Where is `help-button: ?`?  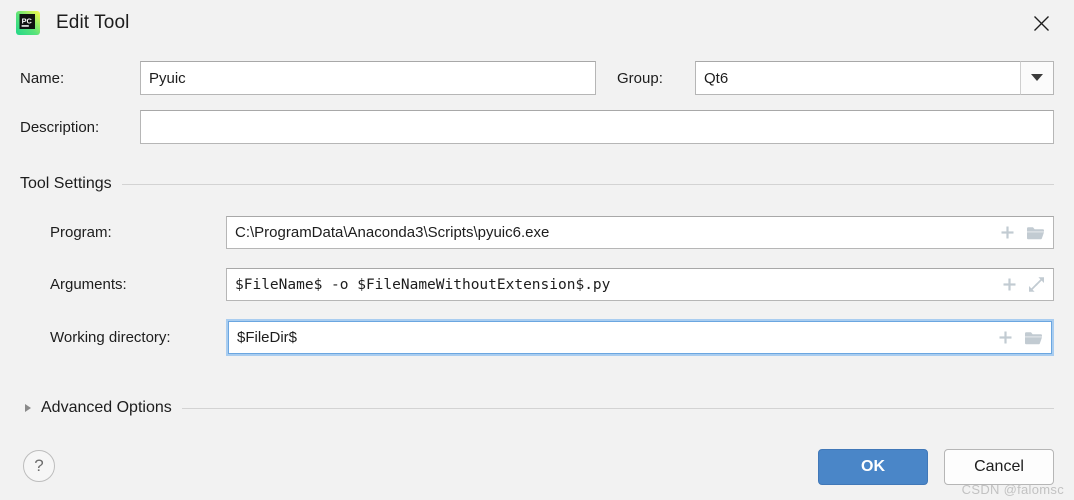 help-button: ? is located at coordinates (39, 466).